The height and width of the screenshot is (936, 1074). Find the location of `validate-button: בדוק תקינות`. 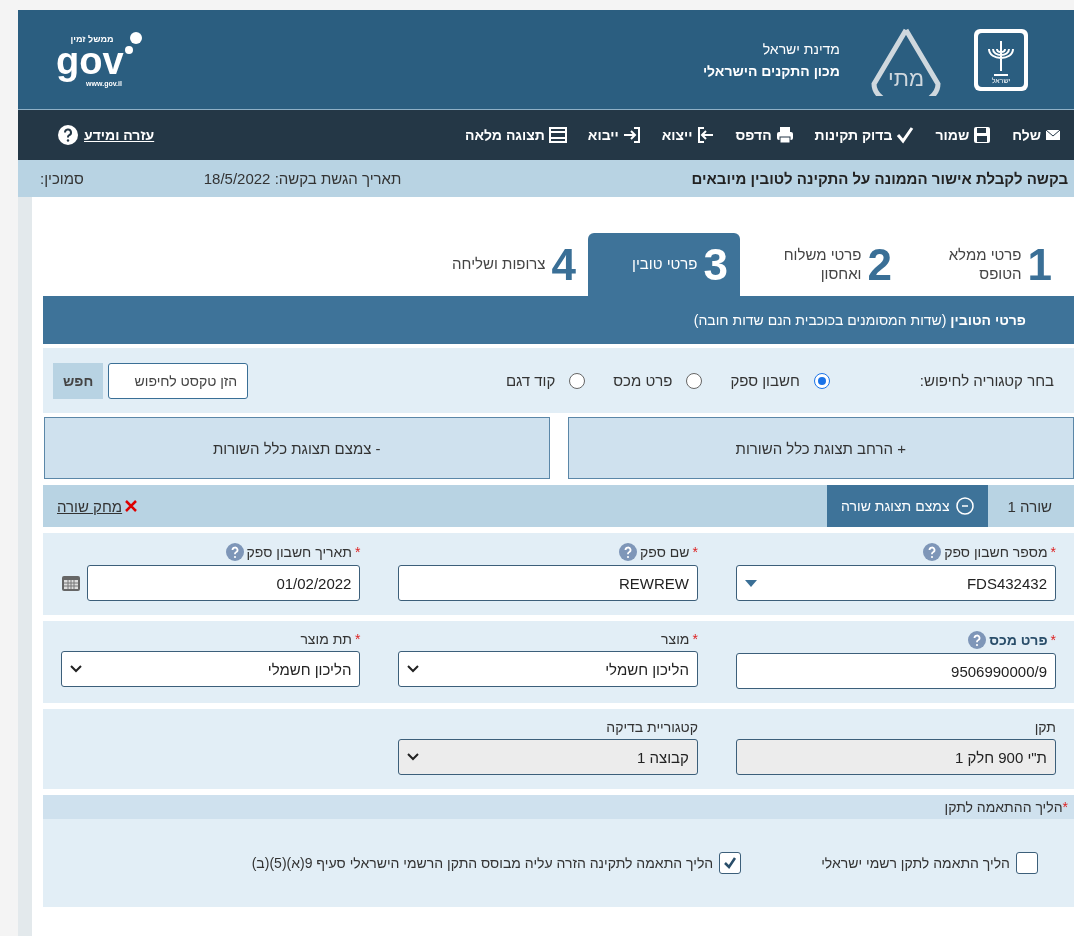

validate-button: בדוק תקינות is located at coordinates (865, 135).